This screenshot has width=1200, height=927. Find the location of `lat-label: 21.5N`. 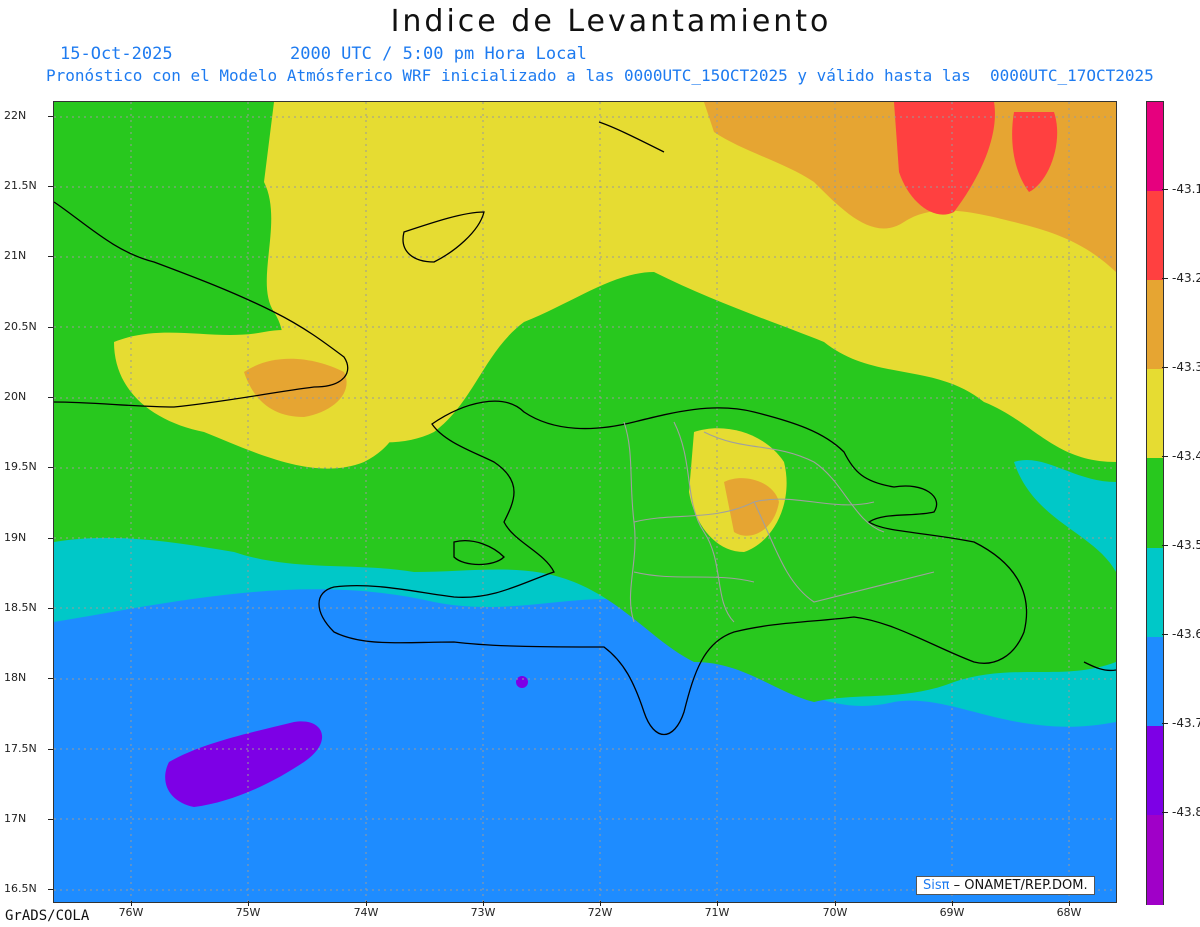

lat-label: 21.5N is located at coordinates (20, 185).